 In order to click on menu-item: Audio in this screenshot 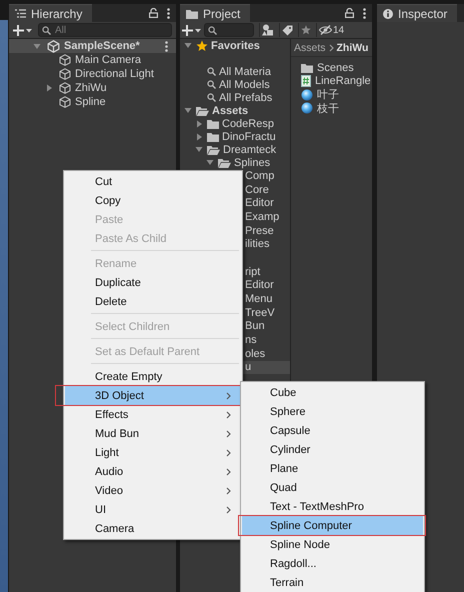, I will do `click(153, 471)`.